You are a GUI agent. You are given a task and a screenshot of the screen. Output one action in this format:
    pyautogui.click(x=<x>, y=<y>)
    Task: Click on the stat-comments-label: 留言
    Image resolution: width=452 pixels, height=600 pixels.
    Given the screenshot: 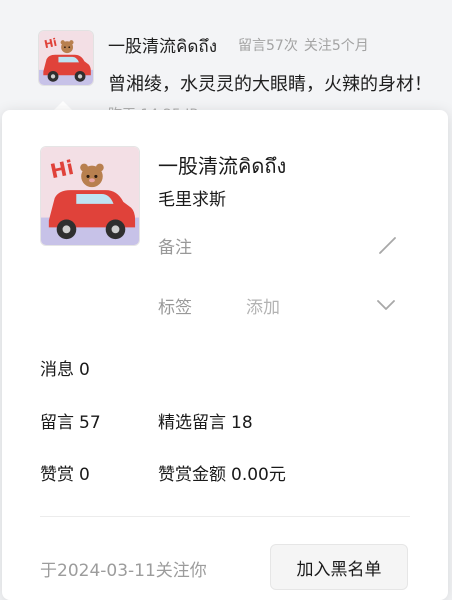 What is the action you would take?
    pyautogui.click(x=57, y=423)
    